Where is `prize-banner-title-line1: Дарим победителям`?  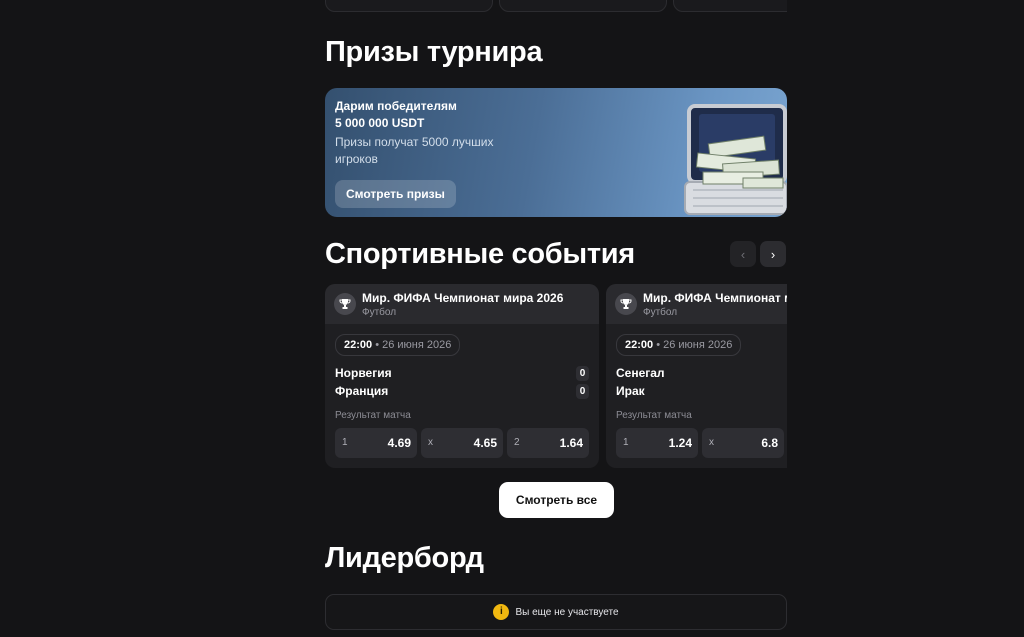
prize-banner-title-line1: Дарим победителям is located at coordinates (396, 106).